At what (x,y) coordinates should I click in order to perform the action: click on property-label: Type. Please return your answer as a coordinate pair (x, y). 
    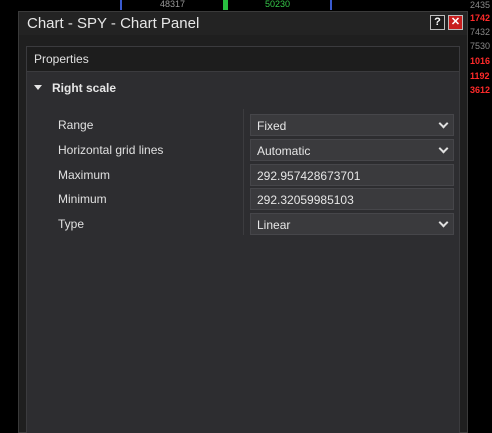
    Looking at the image, I should click on (71, 224).